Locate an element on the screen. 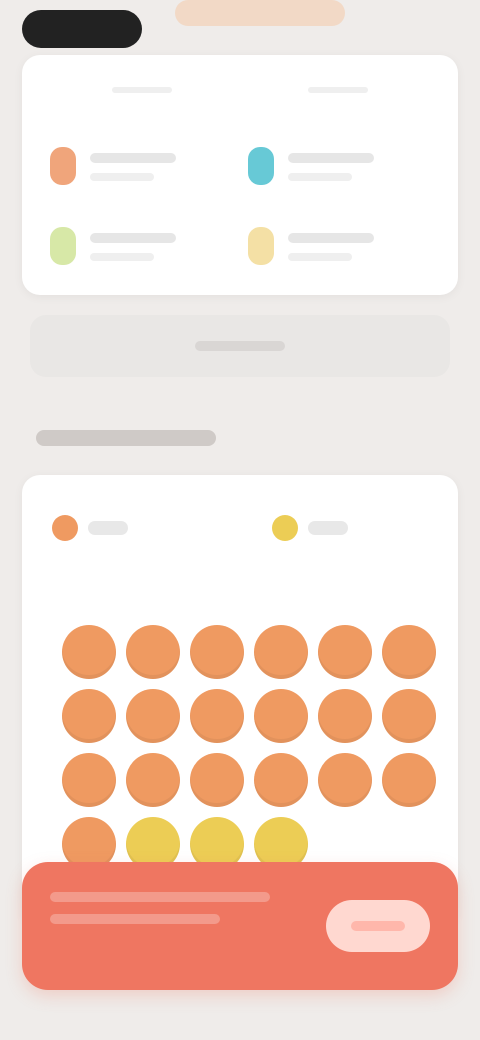 Image resolution: width=480 pixels, height=1040 pixels. legend-item-yellow is located at coordinates (310, 528).